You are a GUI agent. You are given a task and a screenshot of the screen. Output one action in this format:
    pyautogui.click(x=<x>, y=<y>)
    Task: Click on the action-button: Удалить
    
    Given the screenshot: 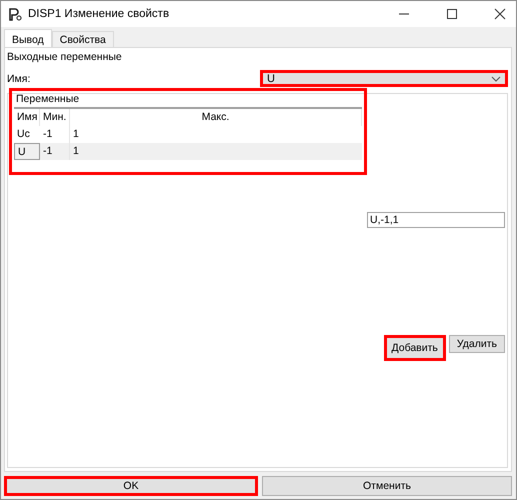 What is the action you would take?
    pyautogui.click(x=476, y=344)
    